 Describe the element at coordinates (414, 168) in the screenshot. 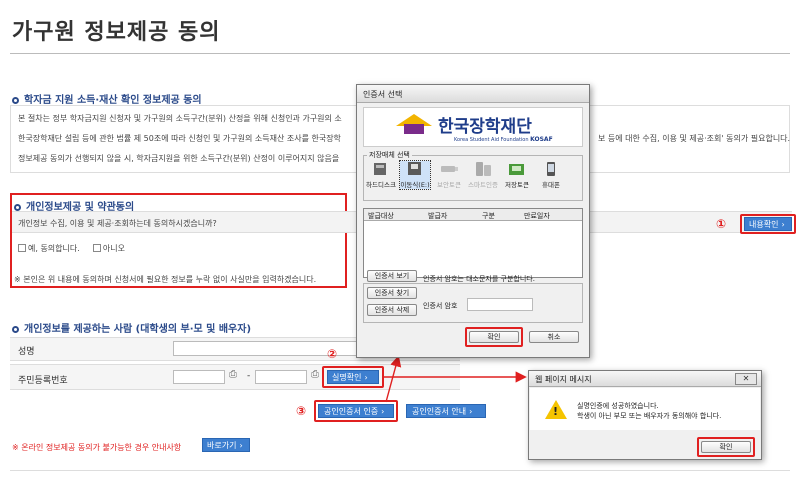

I see `removable-disk-icon` at that location.